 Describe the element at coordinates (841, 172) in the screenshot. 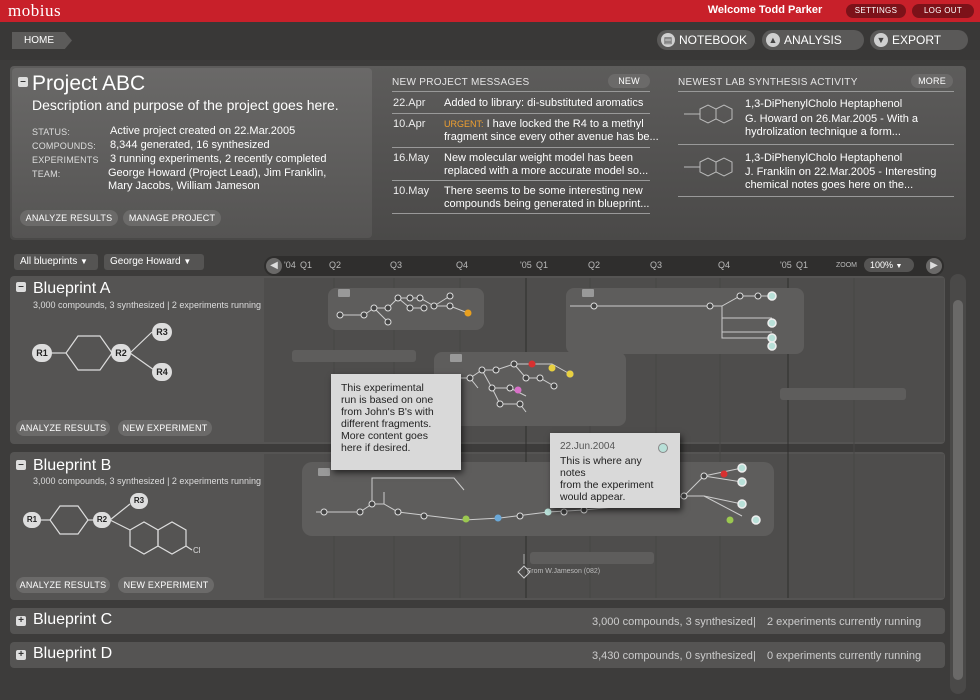

I see `activity-text: J. Franklin on 22.Mar.2005 - Interesting` at that location.